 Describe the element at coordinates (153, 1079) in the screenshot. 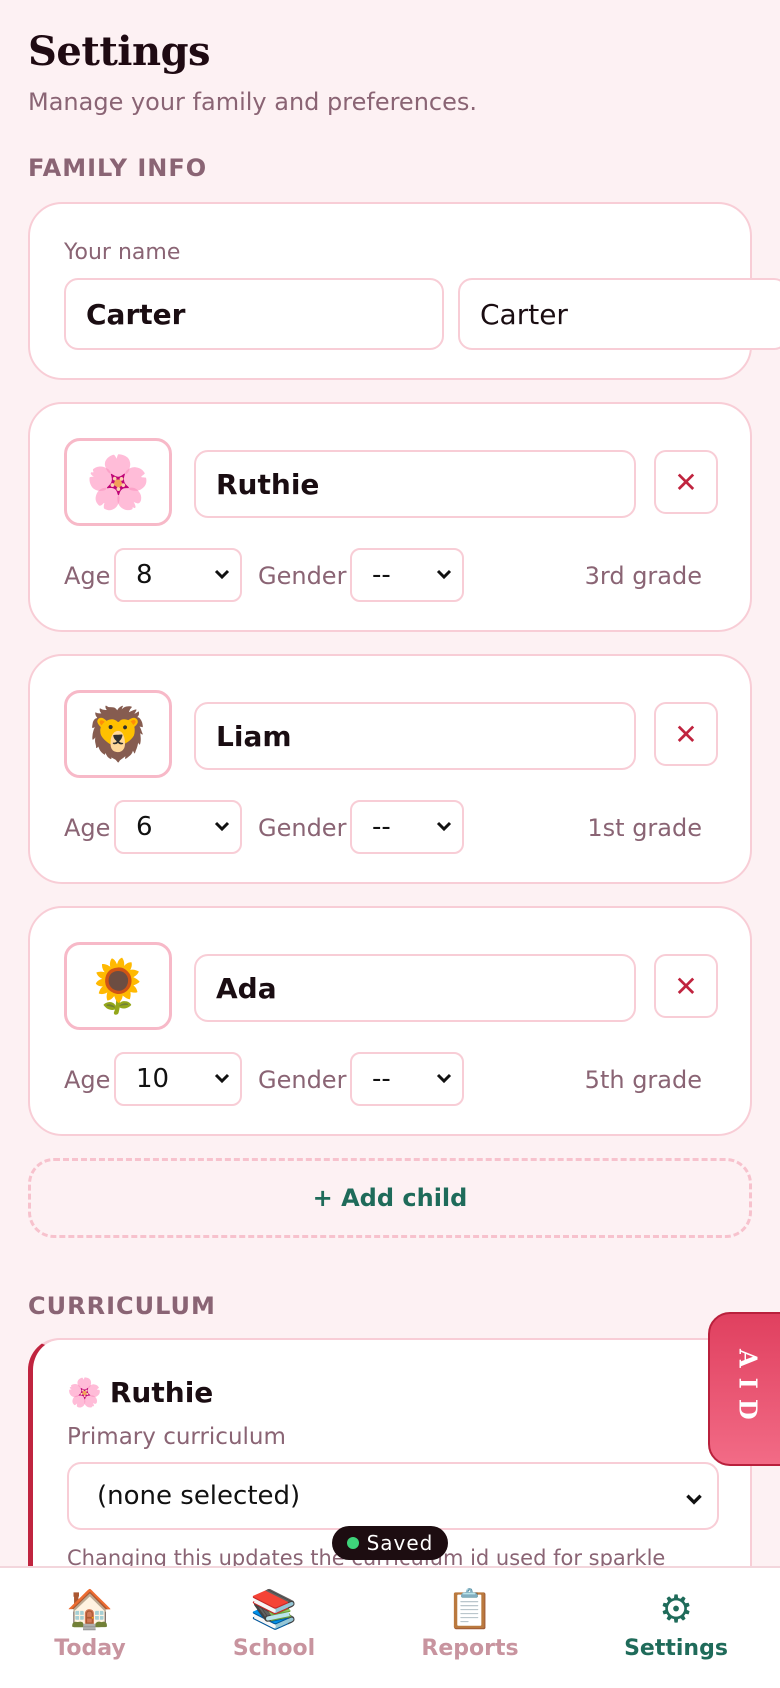

I see `age-select-value: 10` at that location.